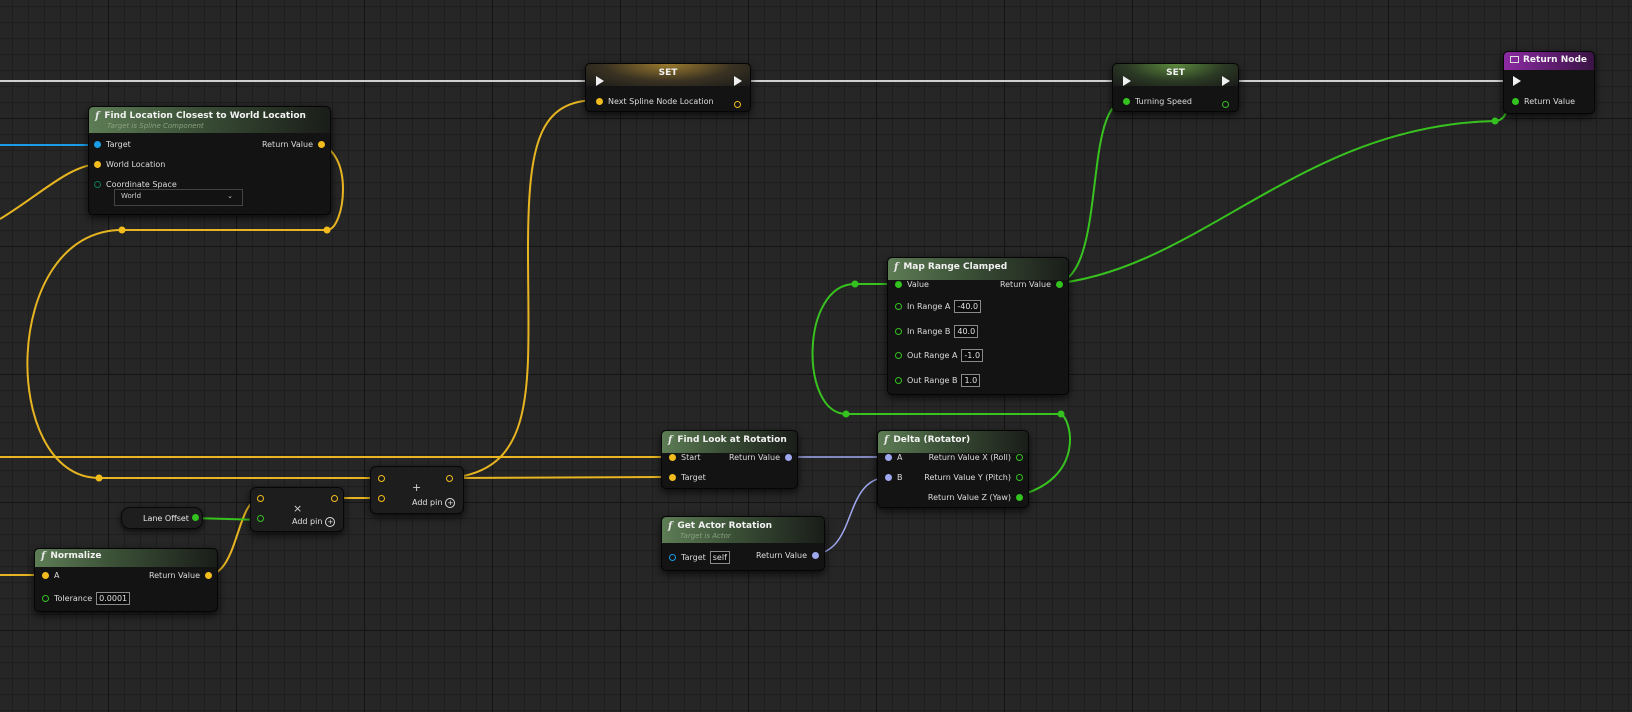 This screenshot has height=712, width=1632. What do you see at coordinates (743, 530) in the screenshot?
I see `get-actor-rotation-header: f Get Actor Rotation Target is Actor` at bounding box center [743, 530].